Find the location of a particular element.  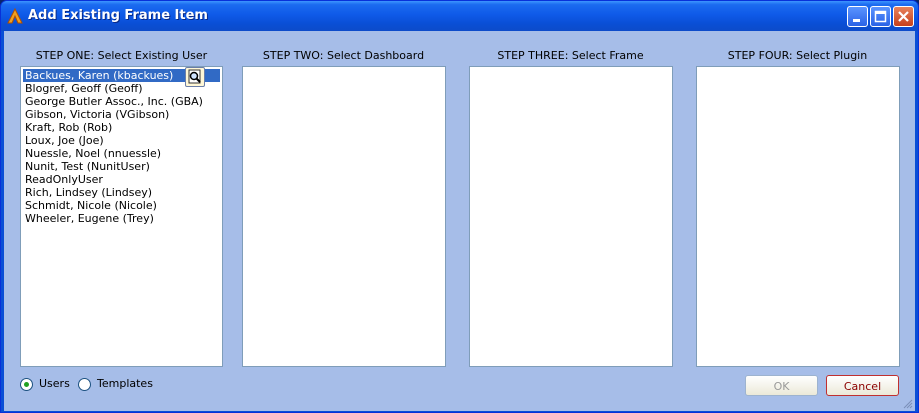

close-icon is located at coordinates (903, 16).